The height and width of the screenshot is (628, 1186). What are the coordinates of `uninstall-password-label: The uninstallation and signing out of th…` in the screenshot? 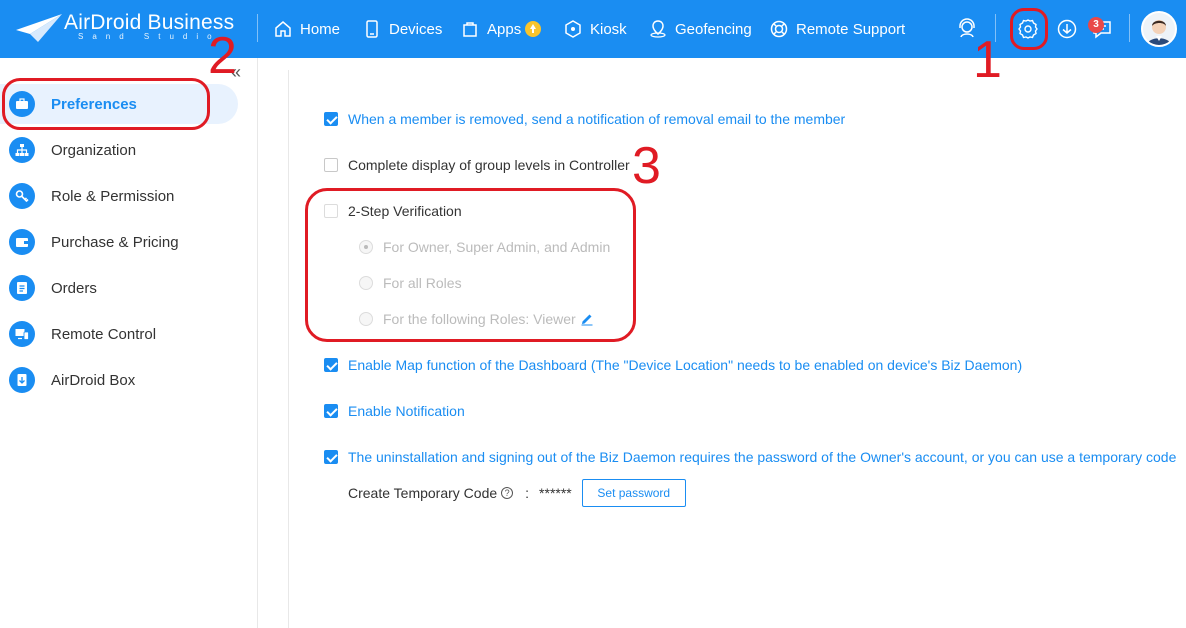 It's located at (762, 457).